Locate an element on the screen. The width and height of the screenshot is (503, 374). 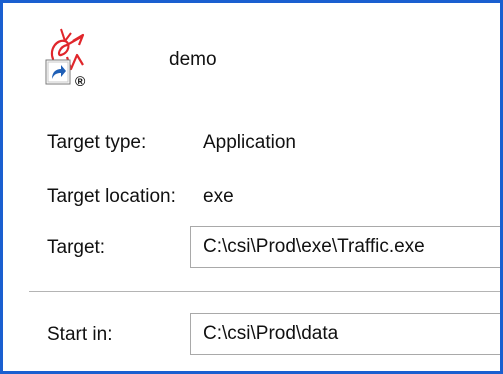
start-in-label: Start in: is located at coordinates (80, 334).